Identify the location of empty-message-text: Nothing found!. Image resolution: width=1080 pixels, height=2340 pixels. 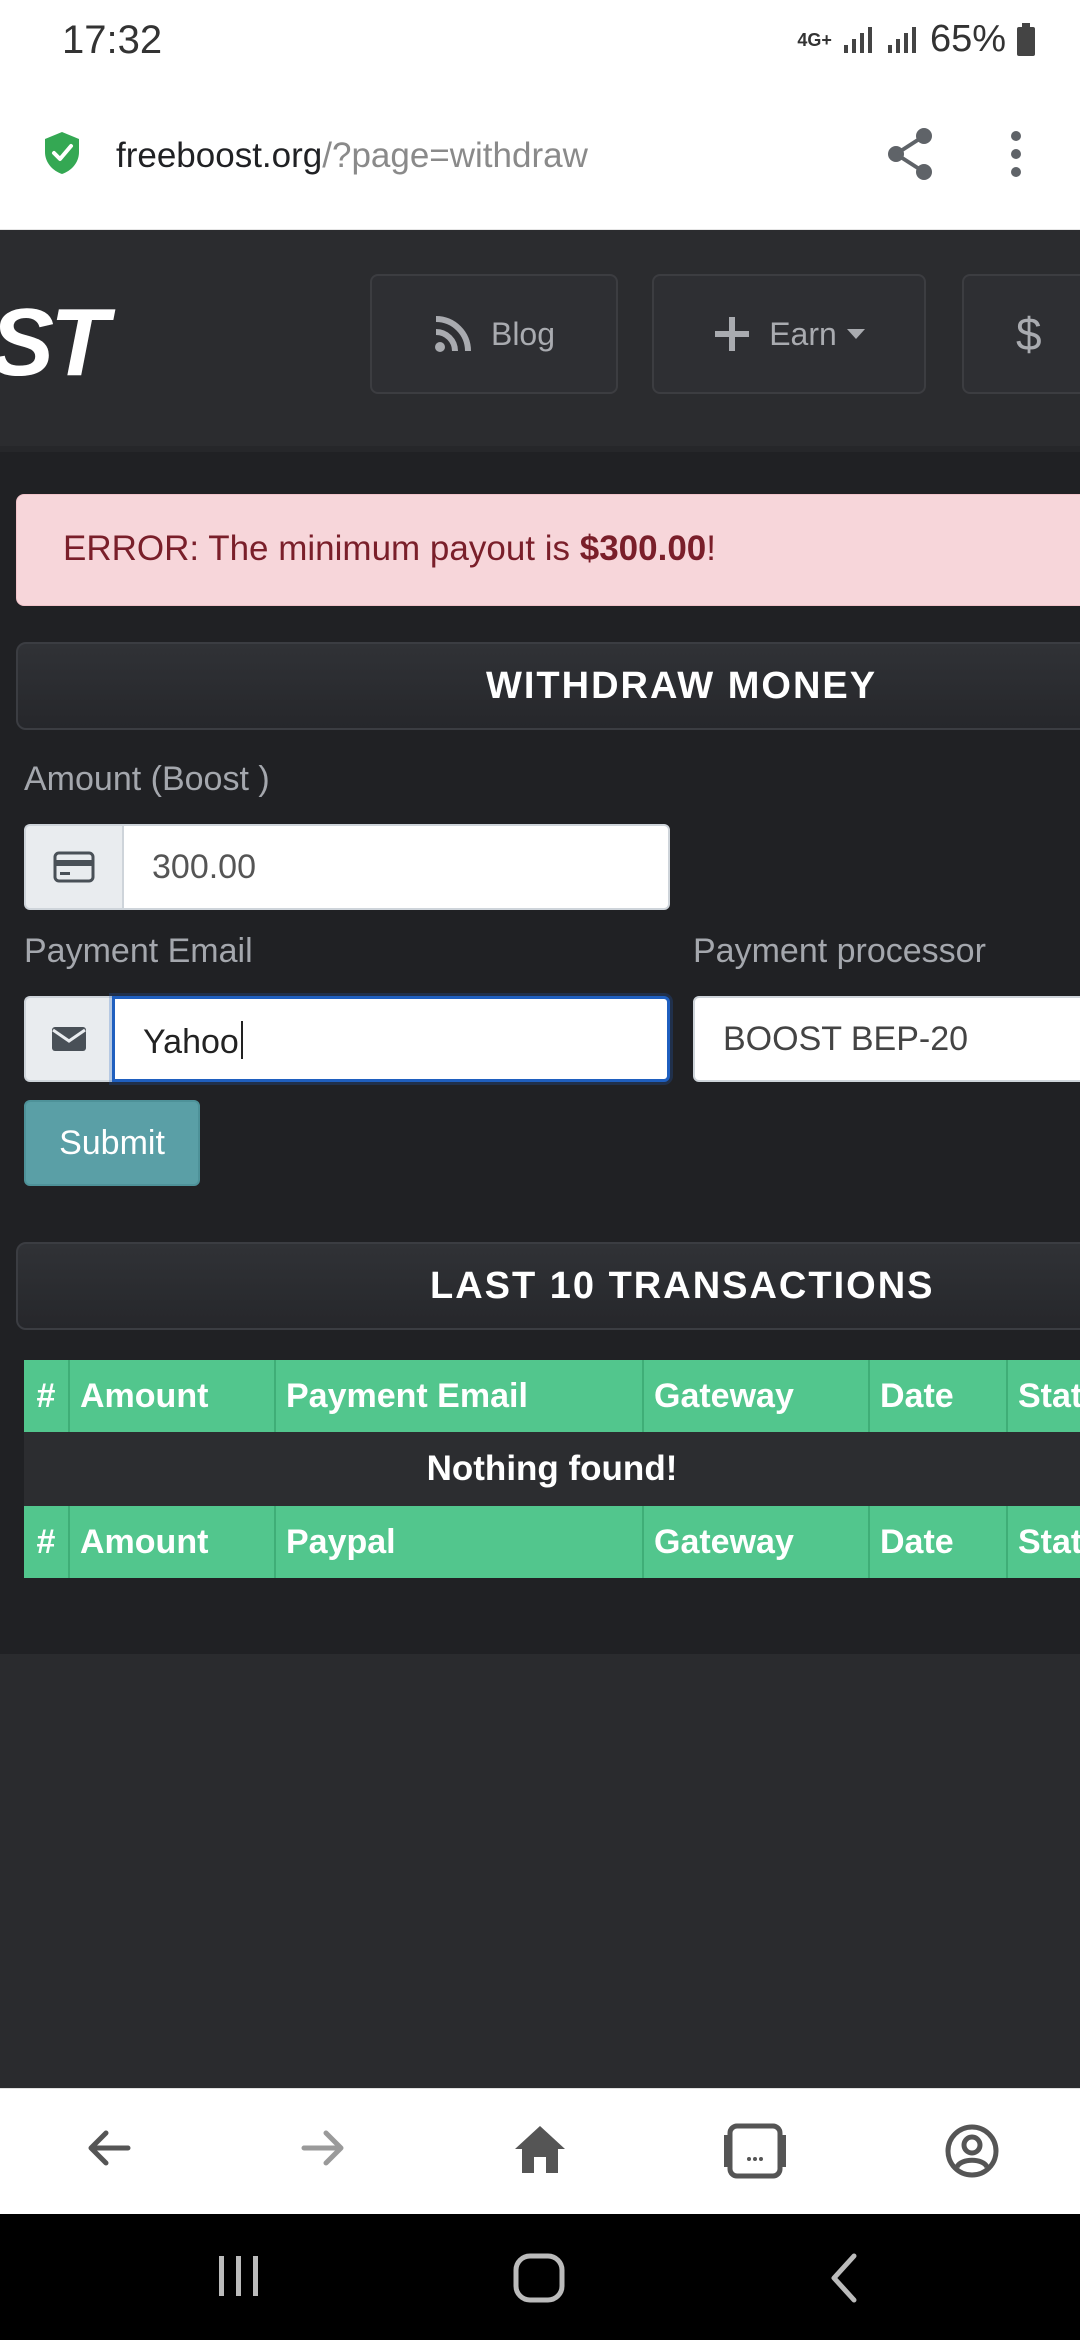
(552, 1468).